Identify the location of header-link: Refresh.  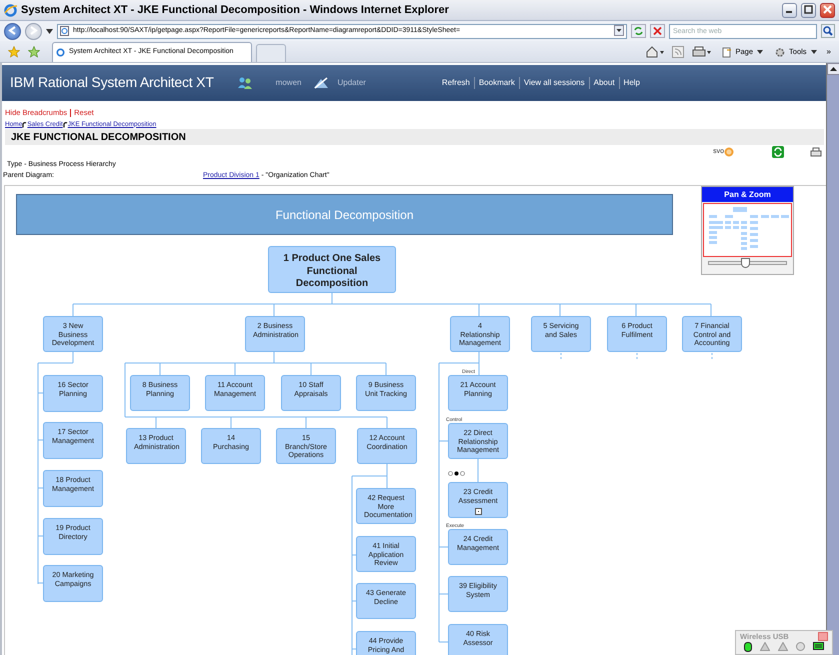
(456, 82).